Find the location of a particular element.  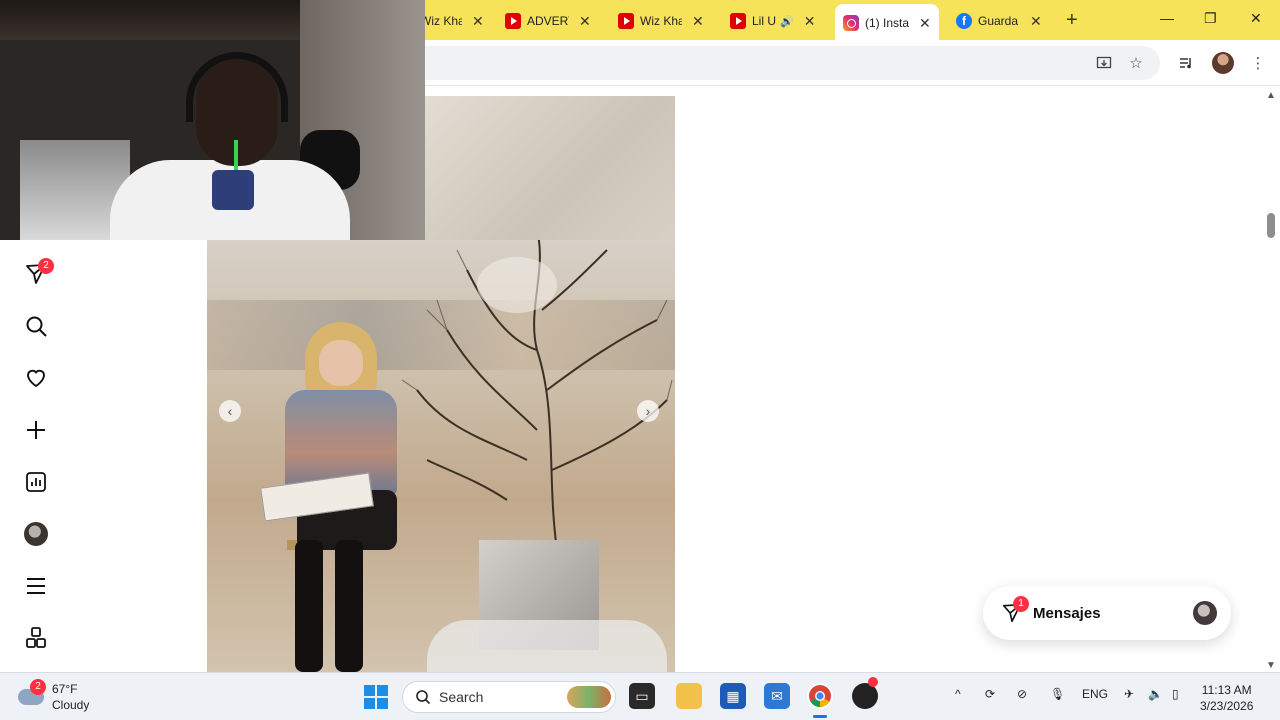

clock: 11:13 AM 3/23/2026 is located at coordinates (1226, 698).